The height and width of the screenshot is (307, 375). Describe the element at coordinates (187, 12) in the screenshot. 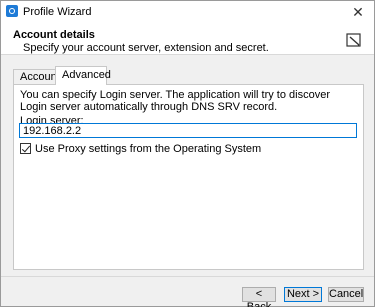

I see `title-bar: Profile Wizard ✕` at that location.